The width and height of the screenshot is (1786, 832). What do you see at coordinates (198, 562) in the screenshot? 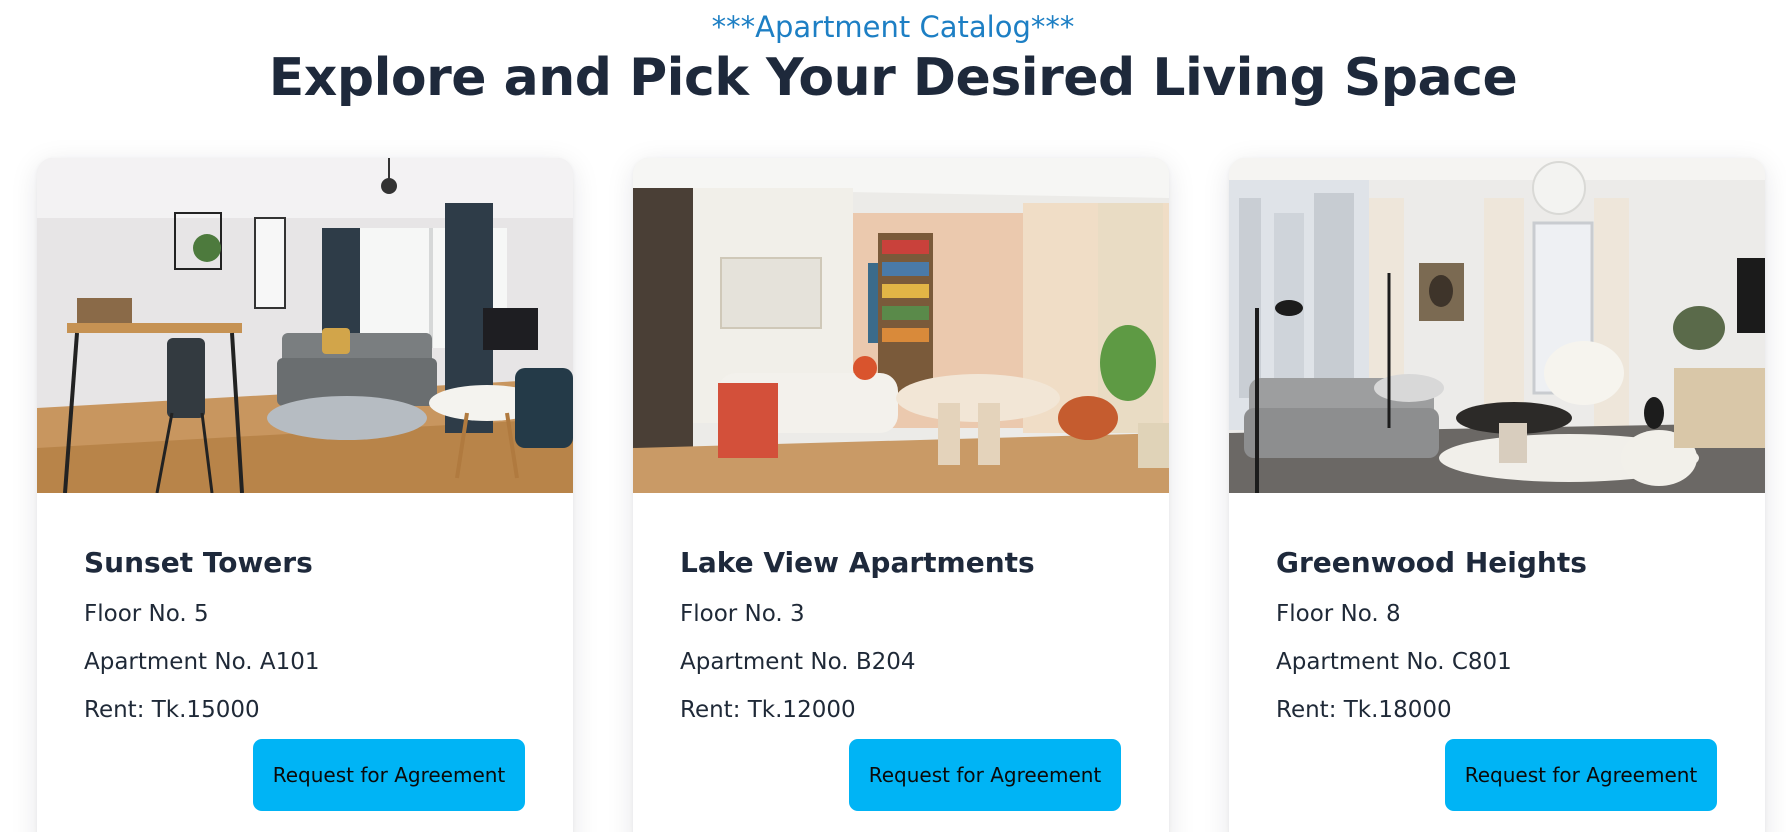
I see `apartment-name: Sunset Towers` at bounding box center [198, 562].